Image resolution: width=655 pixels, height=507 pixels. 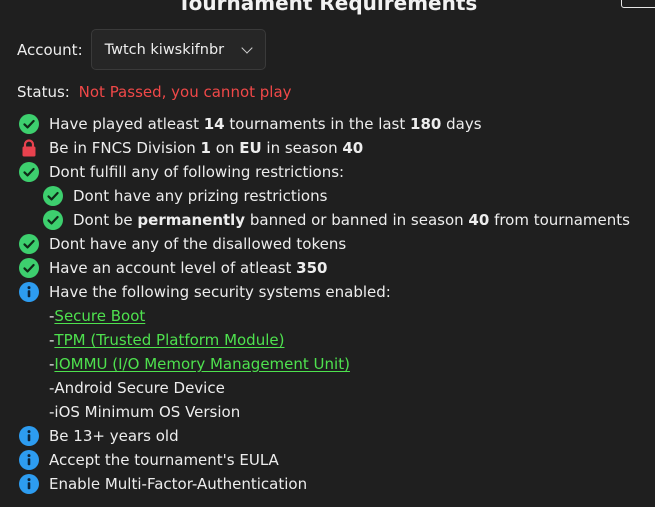 I want to click on requirement-text: Be 13+ years old, so click(x=114, y=436).